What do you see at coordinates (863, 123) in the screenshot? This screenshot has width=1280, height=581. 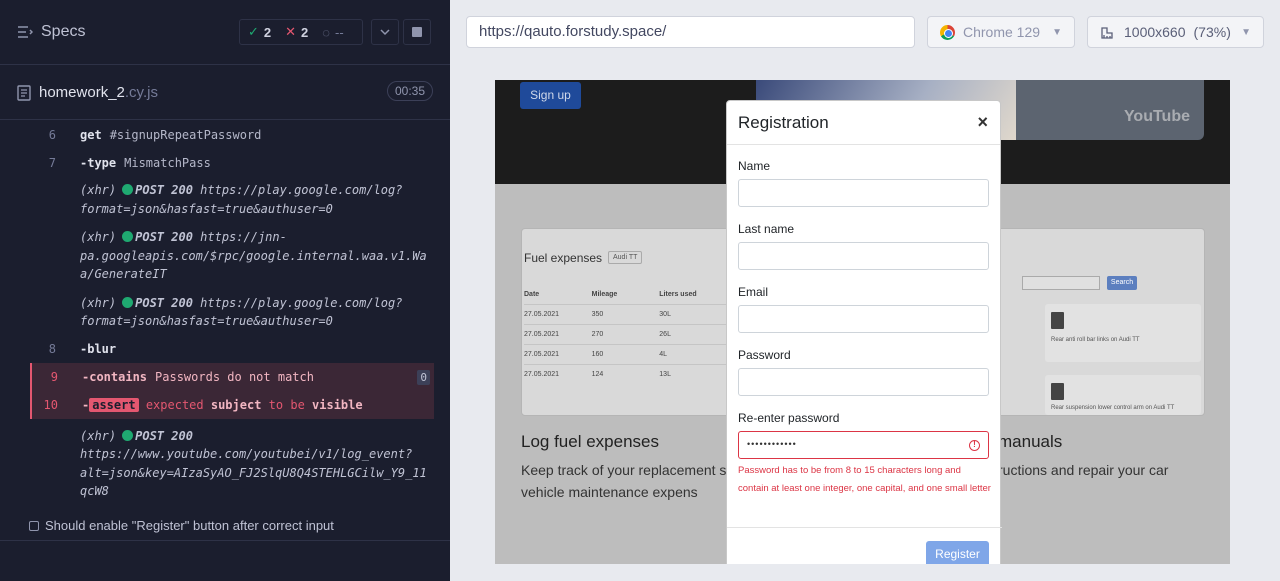 I see `modal-header: Registration ×` at bounding box center [863, 123].